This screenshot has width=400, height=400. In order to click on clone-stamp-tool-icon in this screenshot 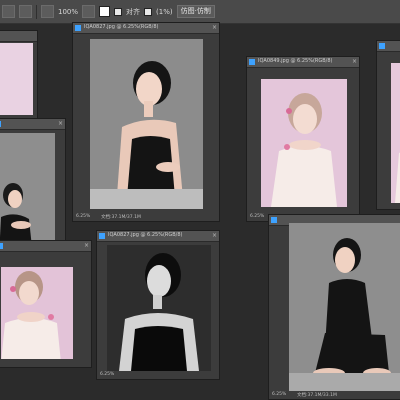, I will do `click(8, 11)`.